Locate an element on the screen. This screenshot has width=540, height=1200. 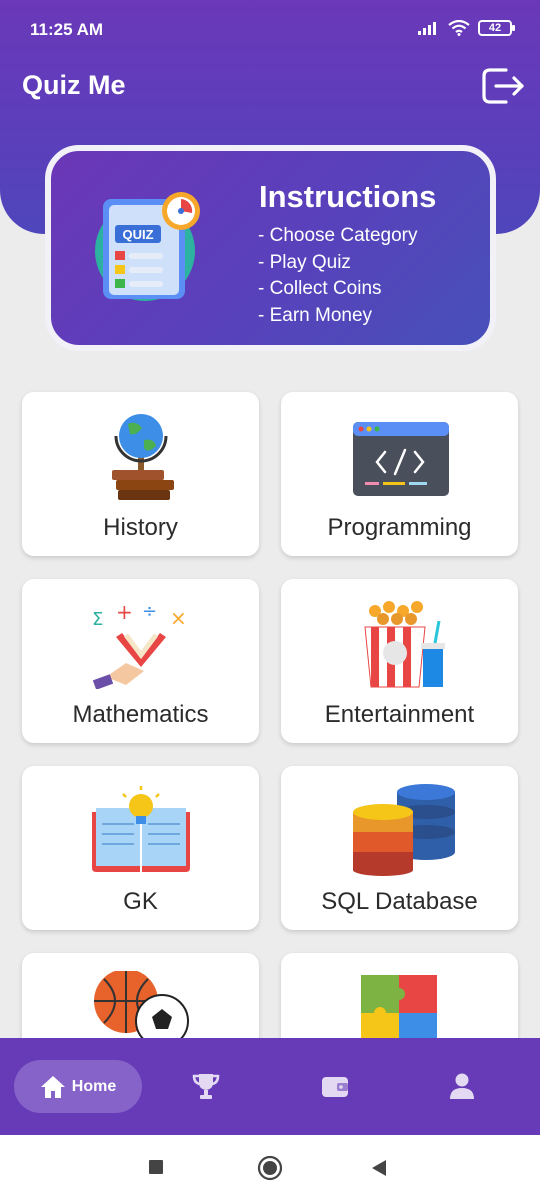
category-card-history: History is located at coordinates (140, 474).